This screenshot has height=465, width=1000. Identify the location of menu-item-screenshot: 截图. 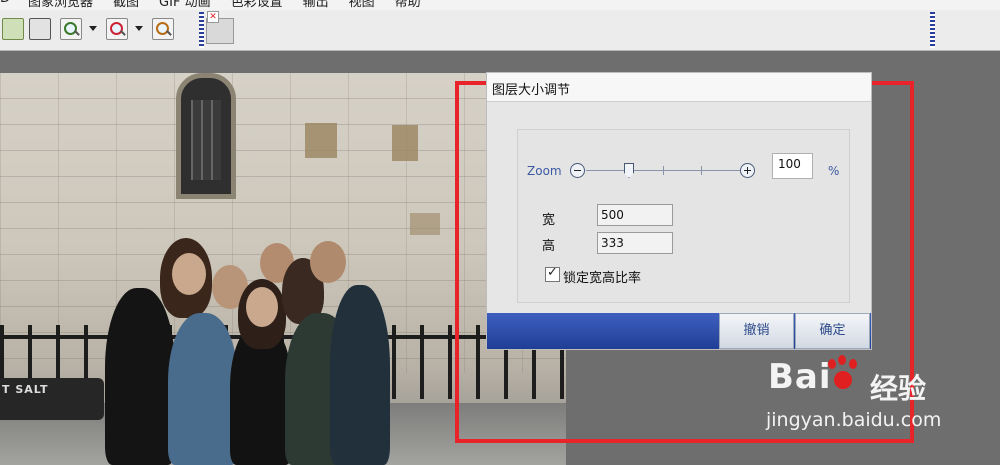
(126, 5).